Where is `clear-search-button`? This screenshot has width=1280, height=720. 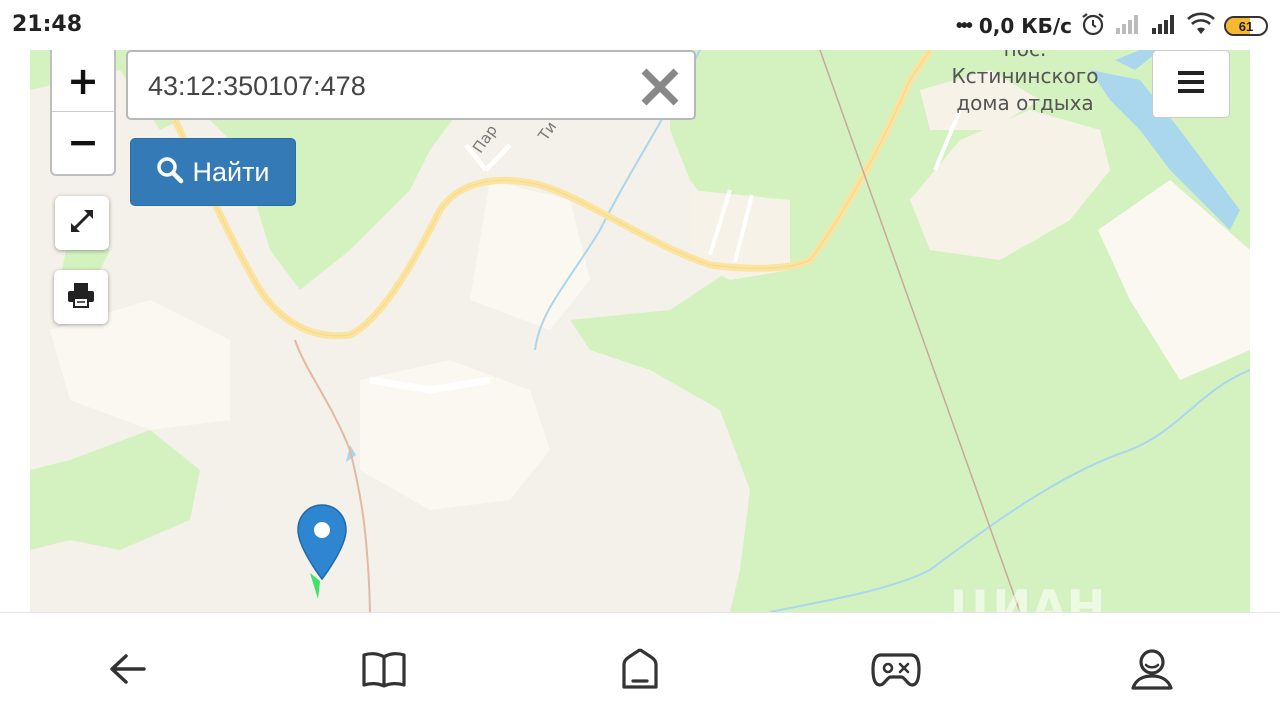 clear-search-button is located at coordinates (660, 87).